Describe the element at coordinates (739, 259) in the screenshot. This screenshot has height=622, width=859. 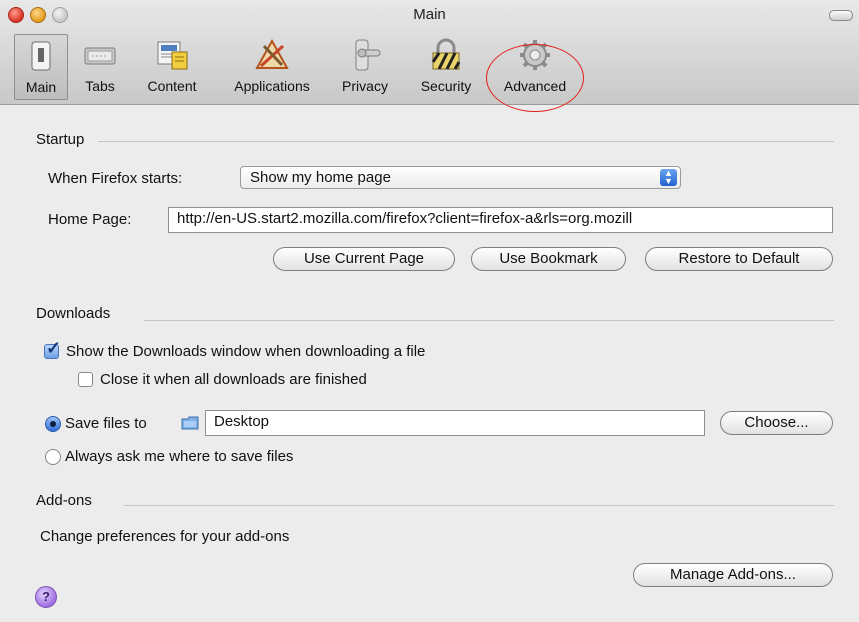
I see `restore-to-default-button: Restore to Default` at that location.